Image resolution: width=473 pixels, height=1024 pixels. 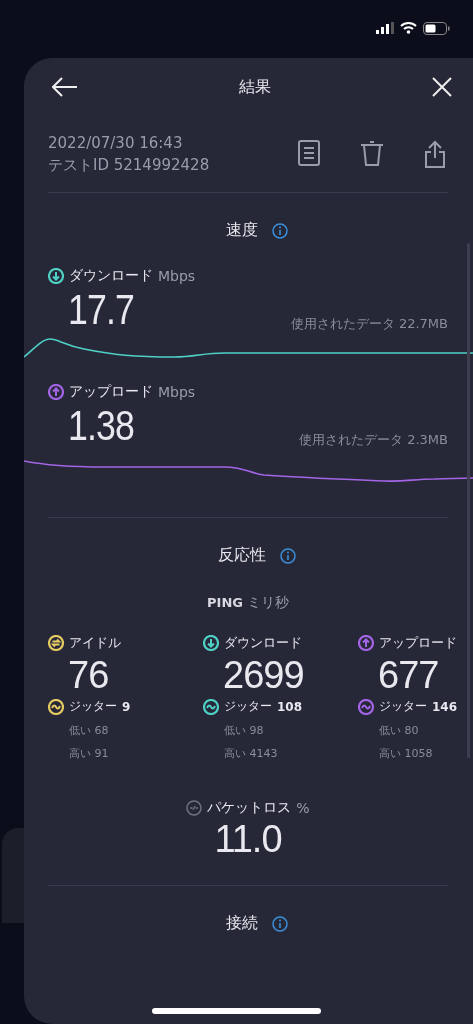 What do you see at coordinates (436, 28) in the screenshot?
I see `battery-icon` at bounding box center [436, 28].